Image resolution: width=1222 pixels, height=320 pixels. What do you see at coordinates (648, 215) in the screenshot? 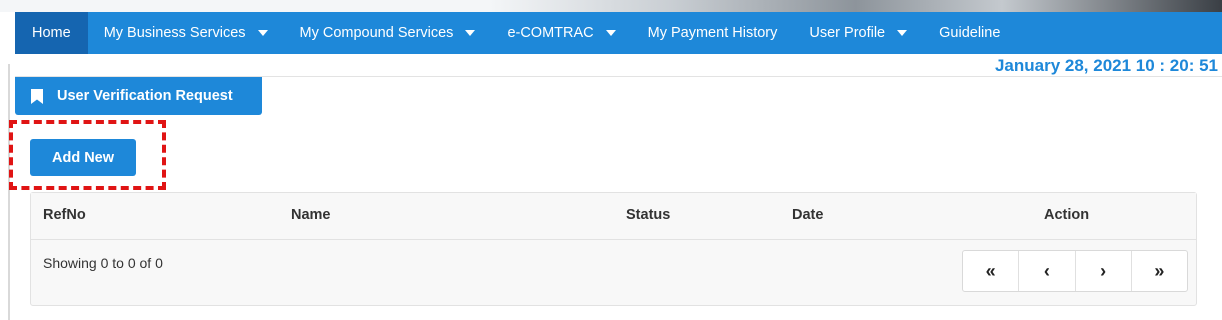
I see `column-header-status: Status` at bounding box center [648, 215].